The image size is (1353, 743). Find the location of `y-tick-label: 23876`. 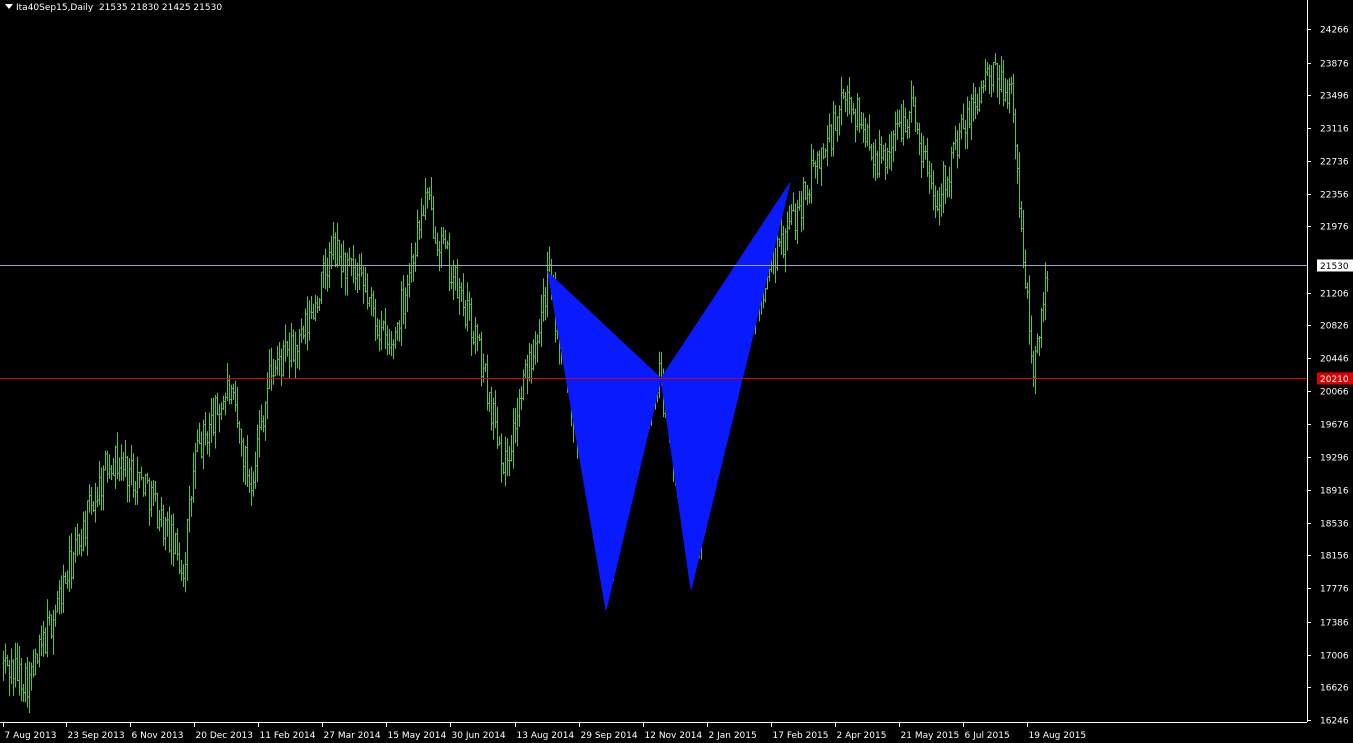

y-tick-label: 23876 is located at coordinates (1334, 65).